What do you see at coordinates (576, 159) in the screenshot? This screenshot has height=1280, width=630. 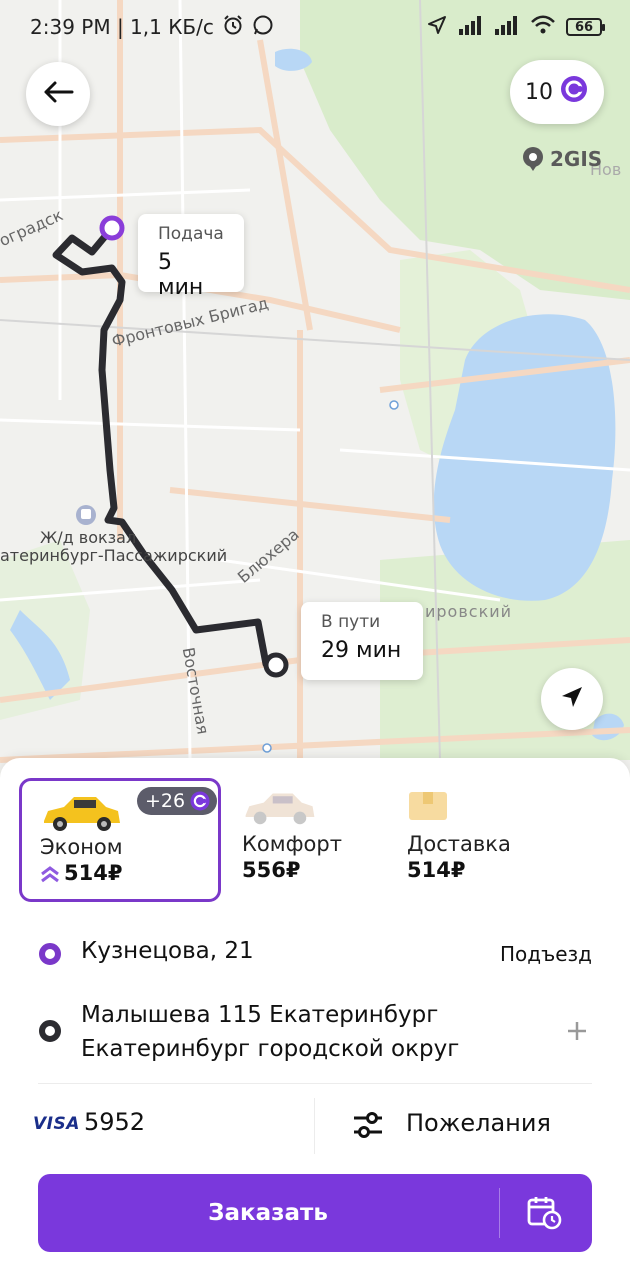 I see `map-provider-name: 2GIS` at bounding box center [576, 159].